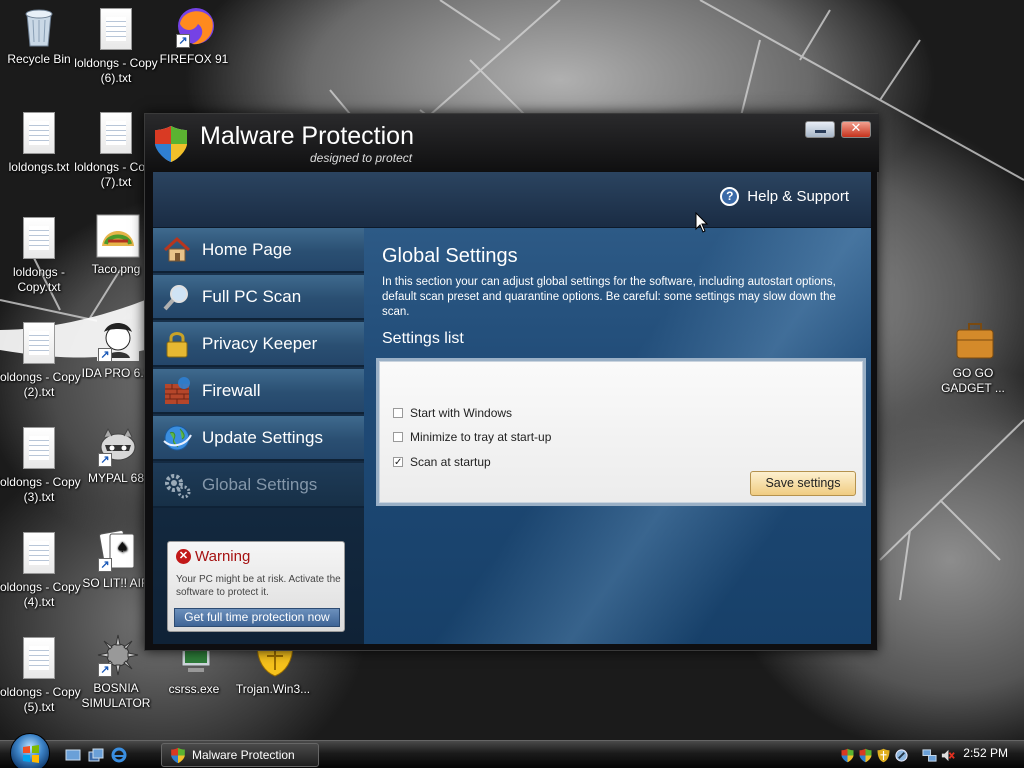  What do you see at coordinates (177, 390) in the screenshot?
I see `firewall-icon` at bounding box center [177, 390].